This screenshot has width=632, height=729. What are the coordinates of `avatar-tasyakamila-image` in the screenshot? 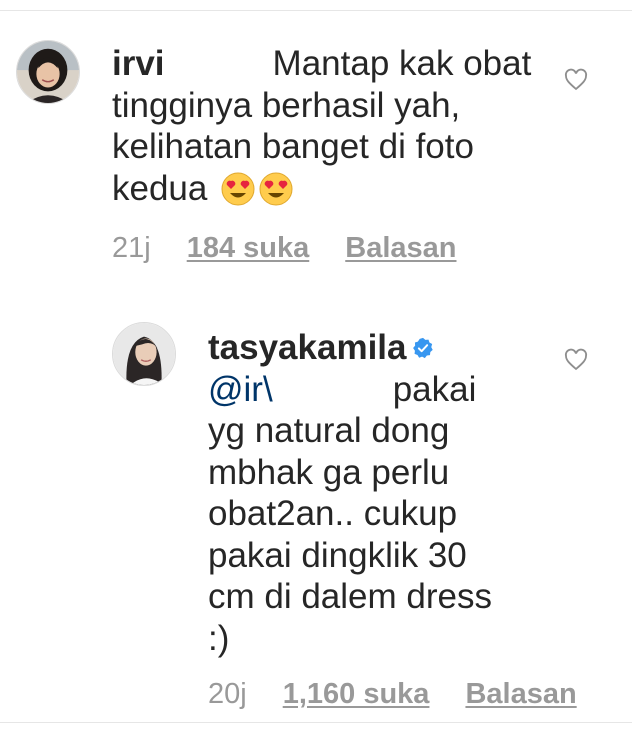 It's located at (144, 354).